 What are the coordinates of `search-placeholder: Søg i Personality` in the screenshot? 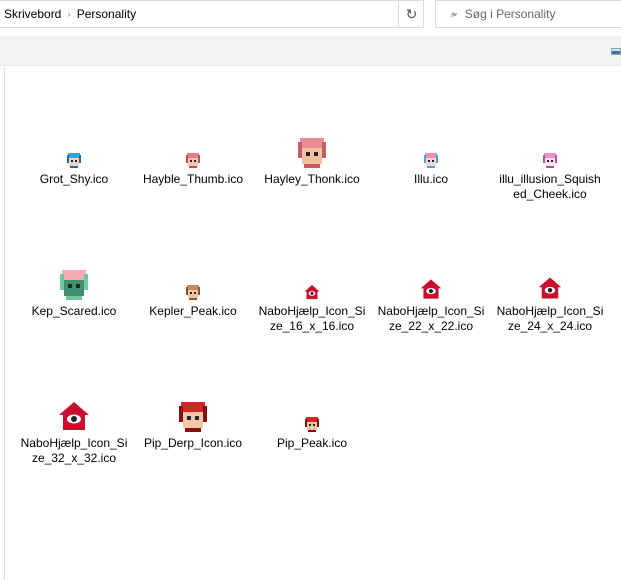 It's located at (510, 14).